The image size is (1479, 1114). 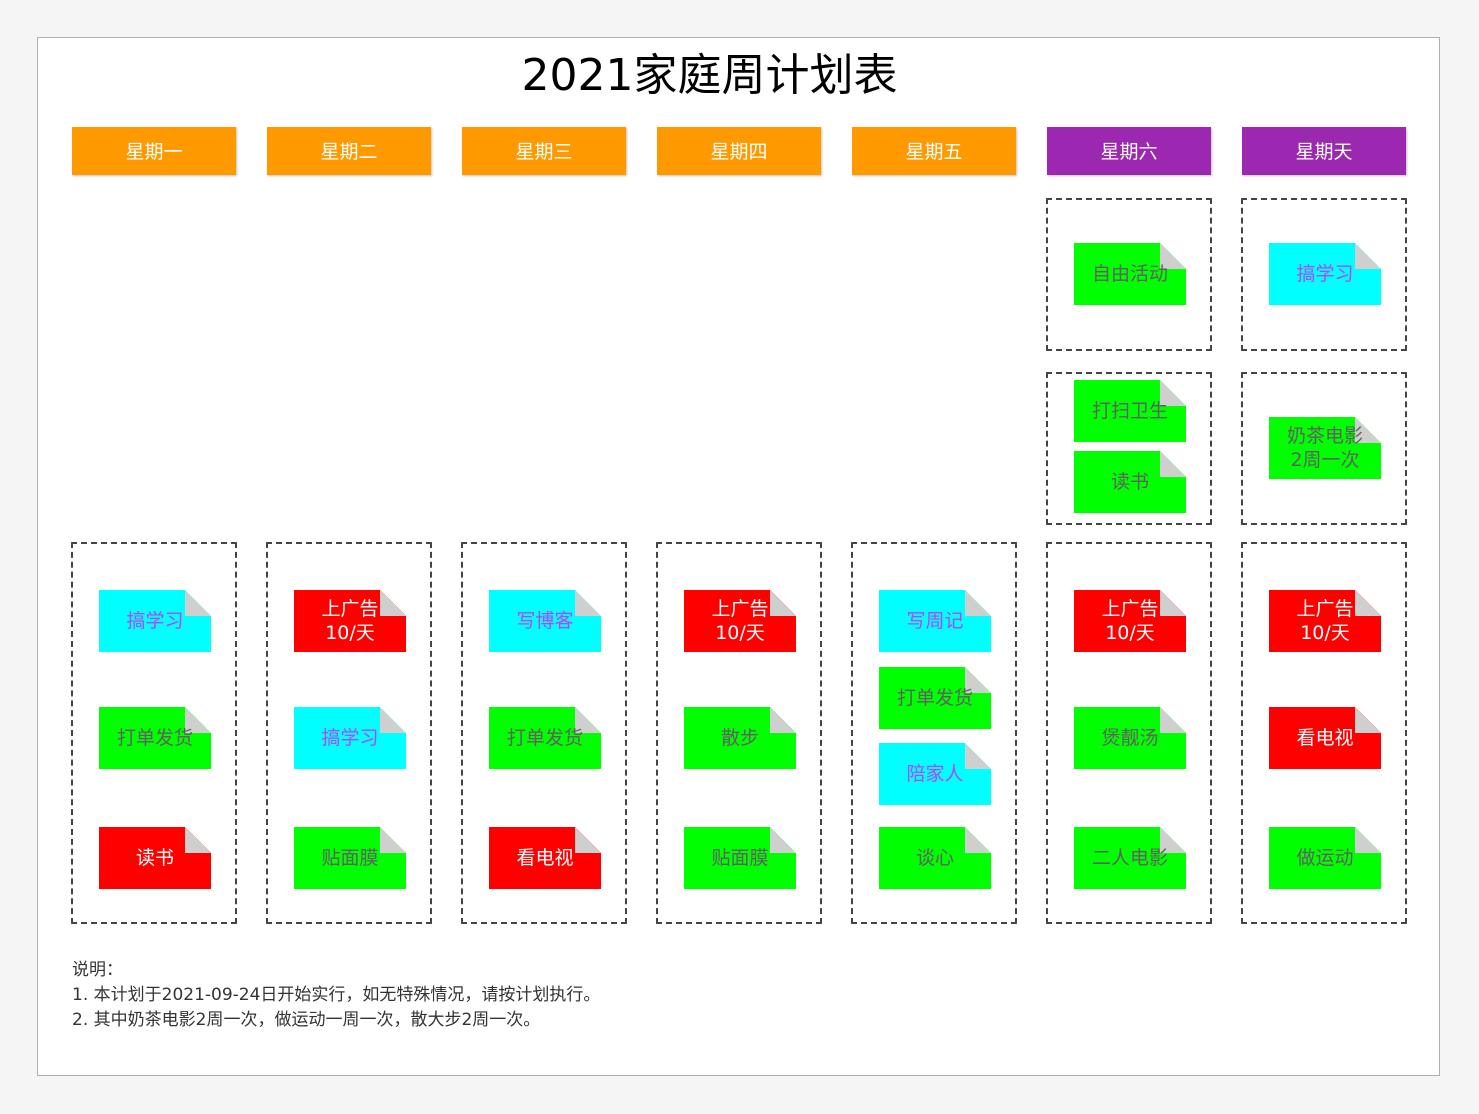 I want to click on day-header-sat: 星期六, so click(x=1129, y=151).